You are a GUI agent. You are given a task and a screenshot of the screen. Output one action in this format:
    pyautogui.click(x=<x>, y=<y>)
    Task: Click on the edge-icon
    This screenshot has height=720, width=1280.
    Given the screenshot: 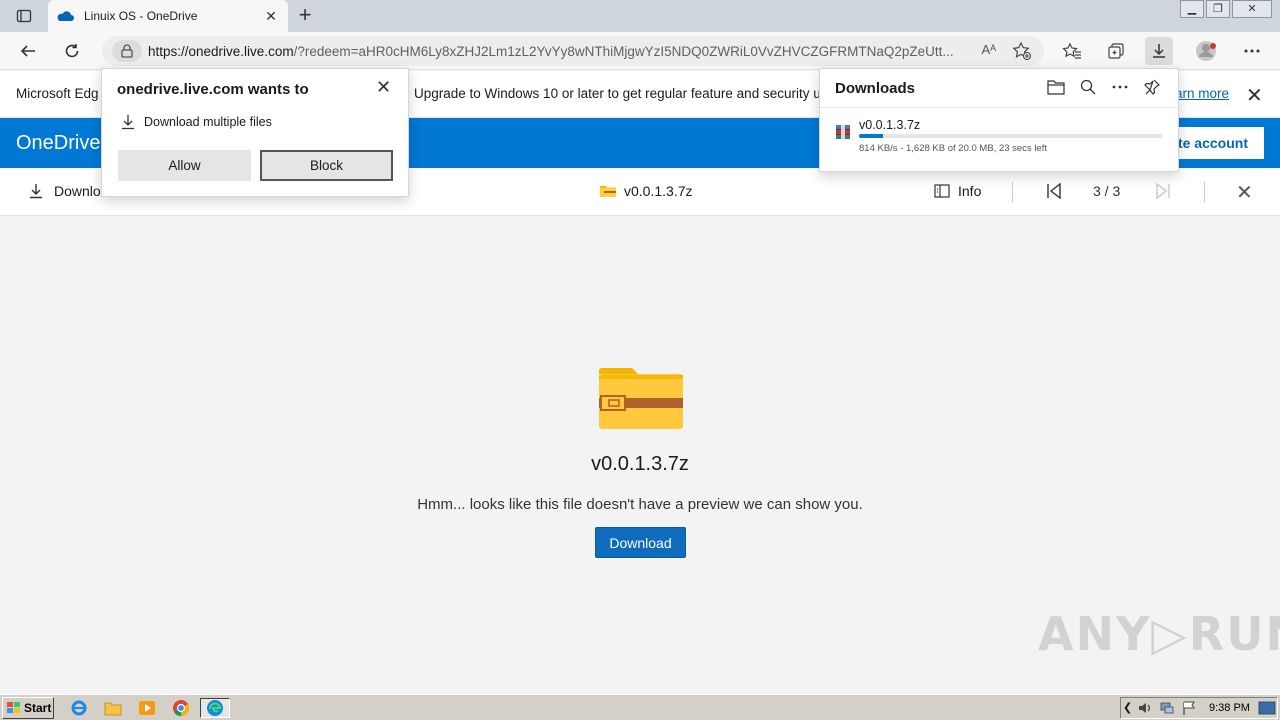 What is the action you would take?
    pyautogui.click(x=215, y=708)
    